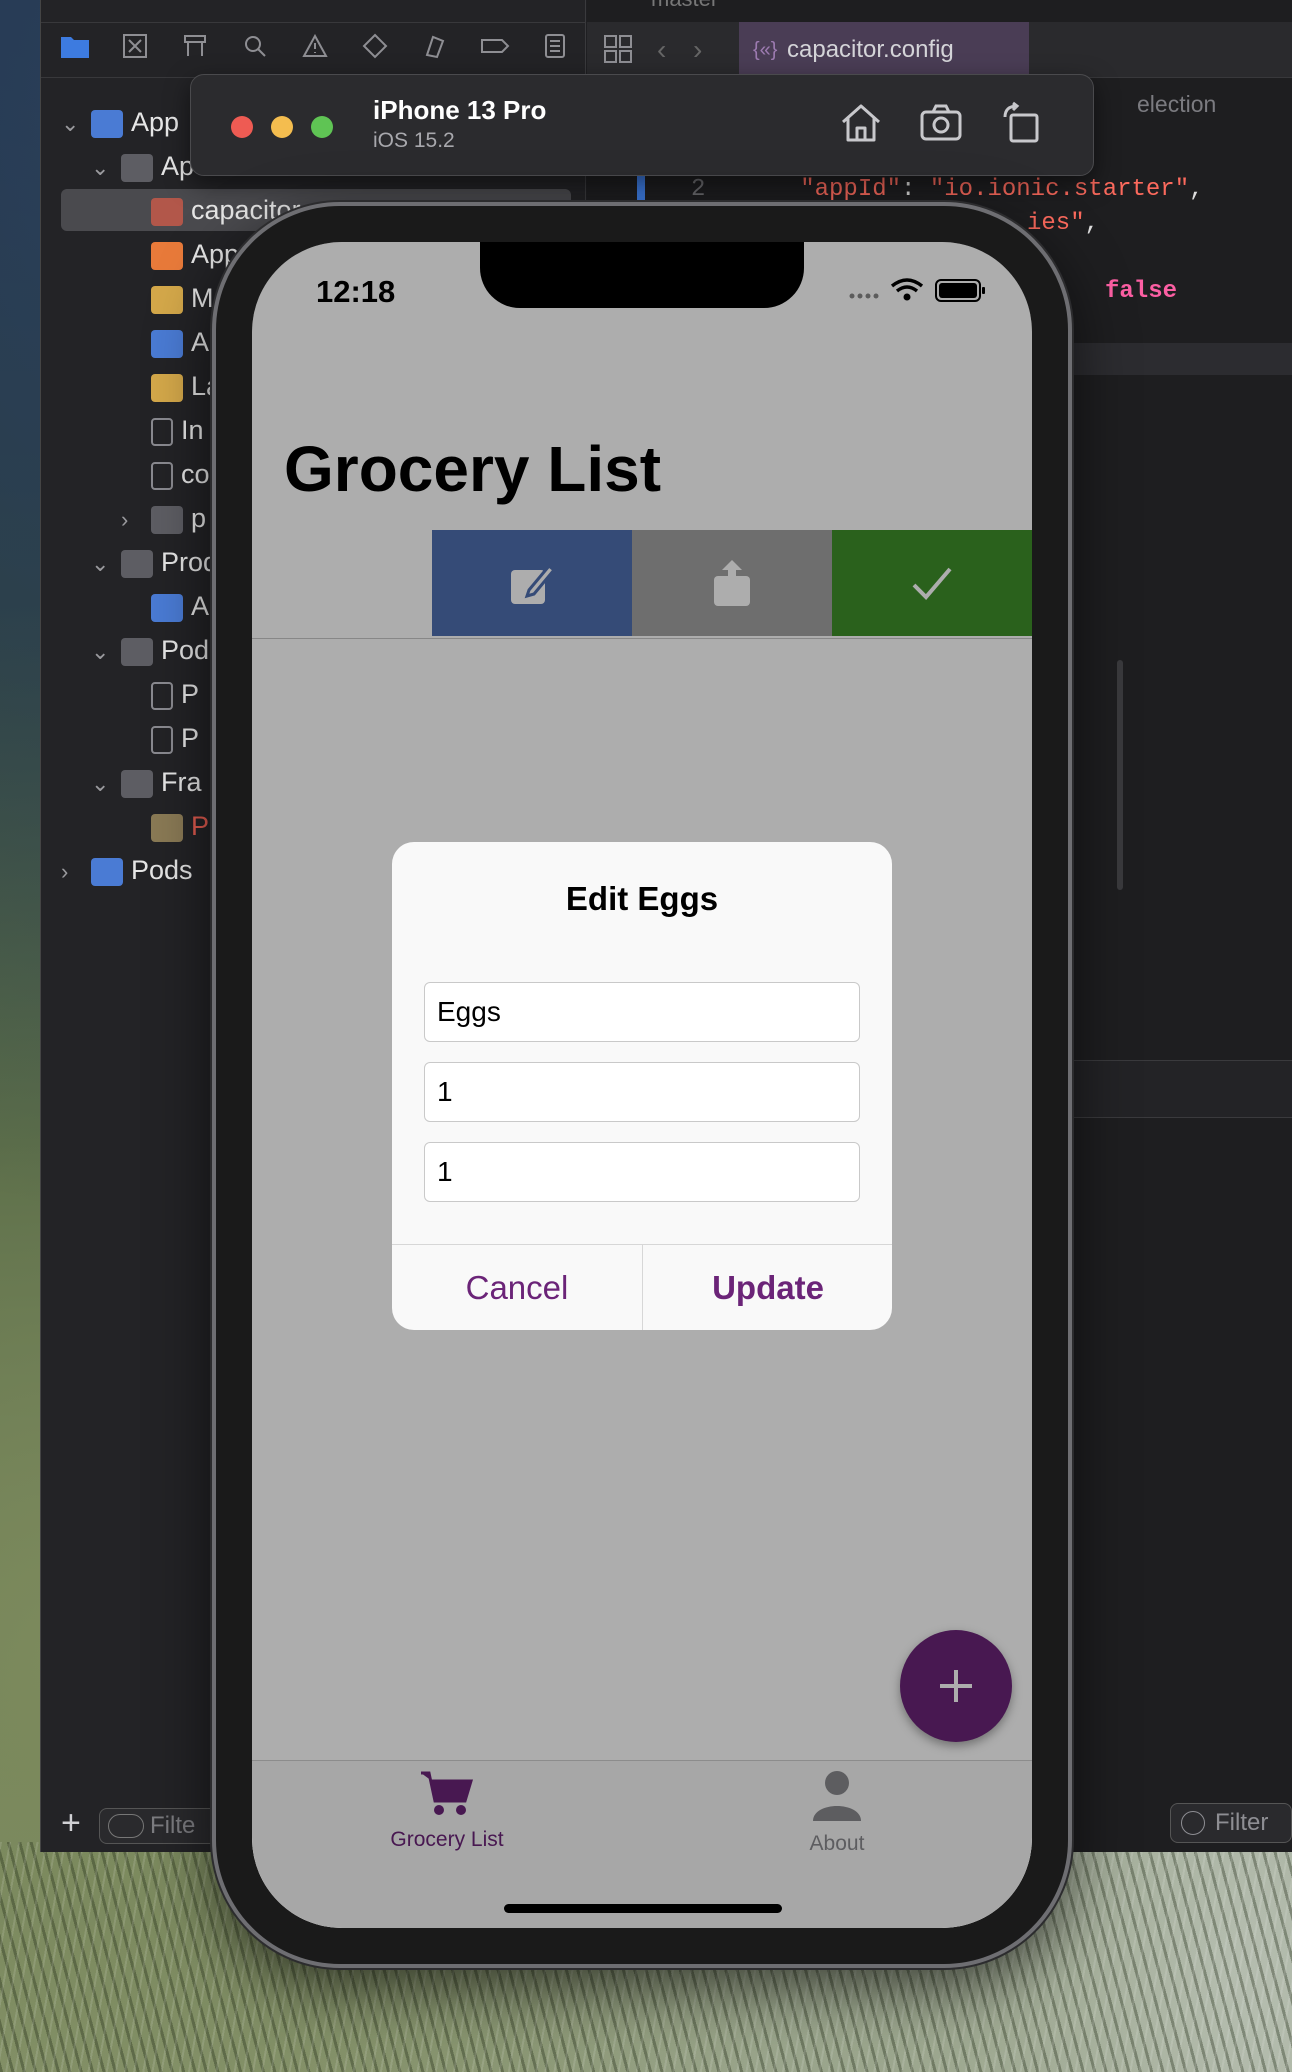 This screenshot has height=2072, width=1292. I want to click on report-navigator-icon, so click(555, 50).